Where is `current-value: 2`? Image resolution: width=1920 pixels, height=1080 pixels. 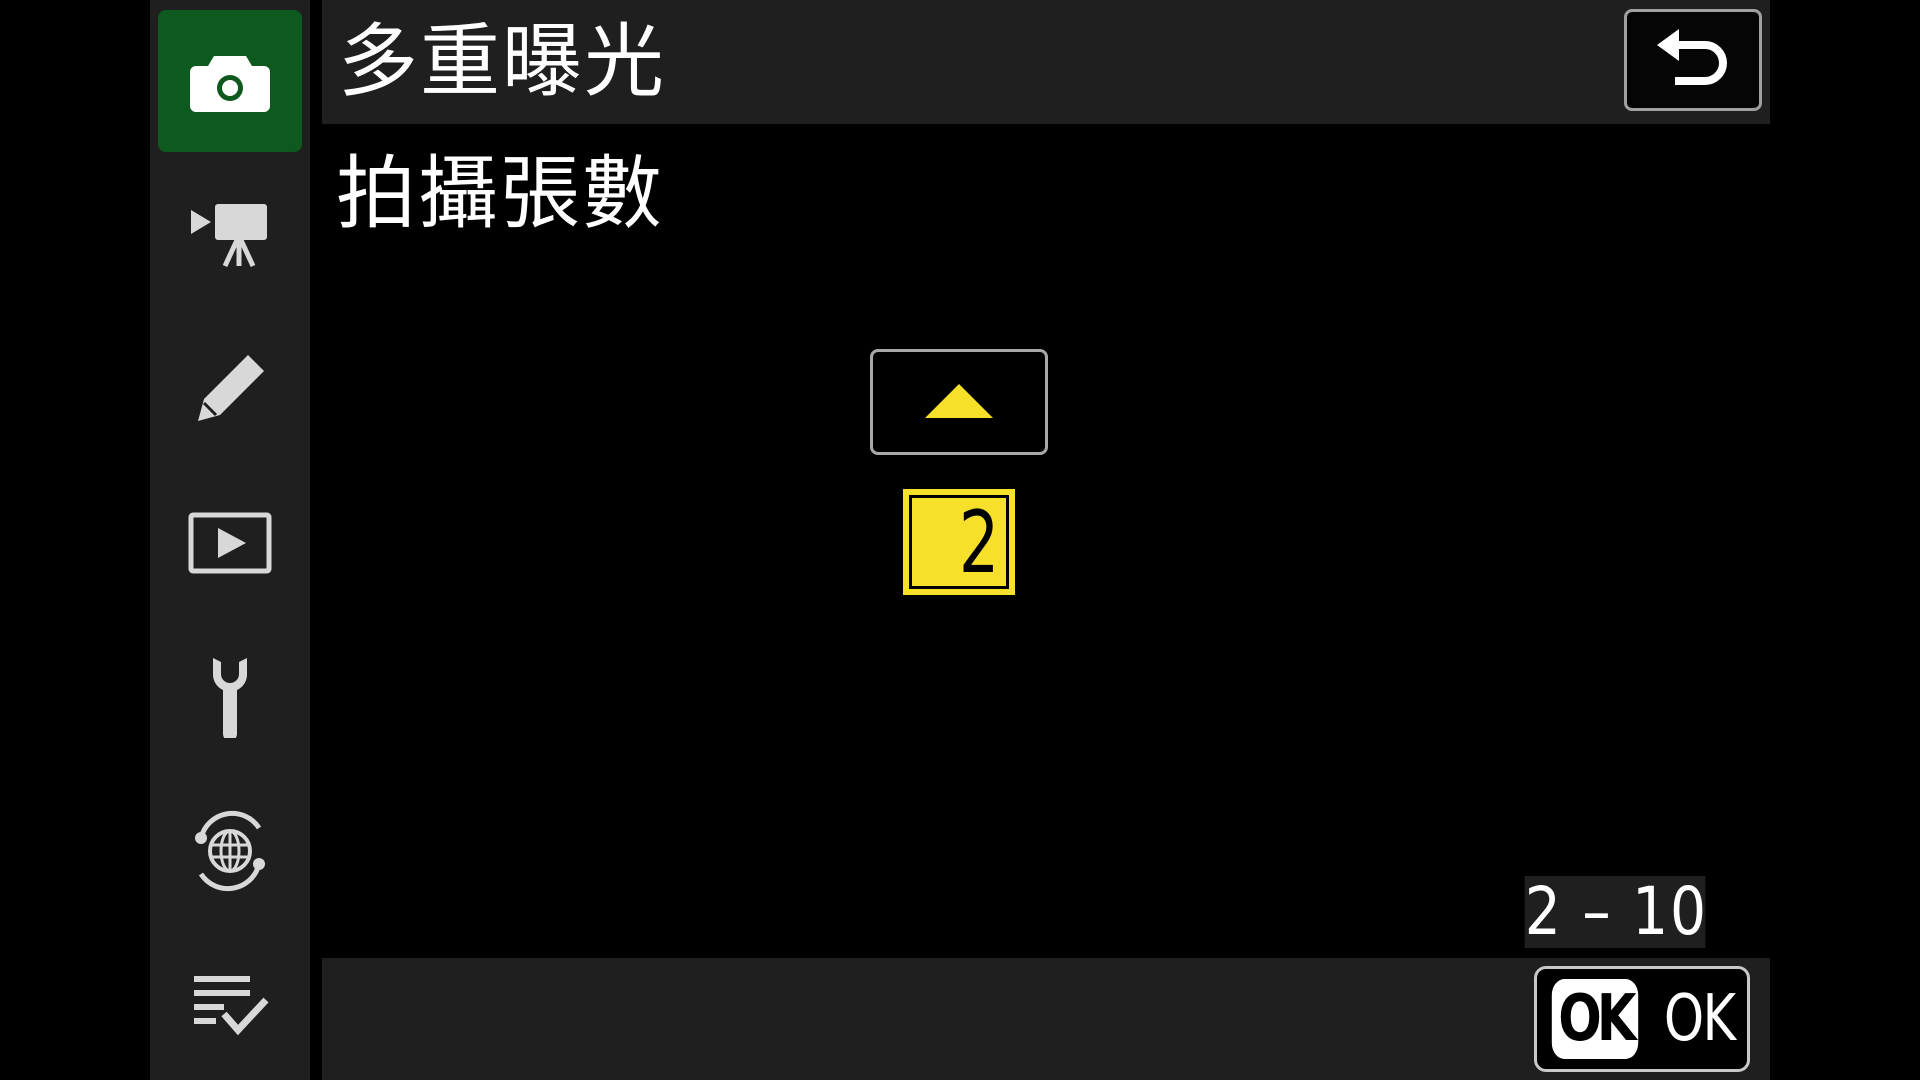 current-value: 2 is located at coordinates (978, 543).